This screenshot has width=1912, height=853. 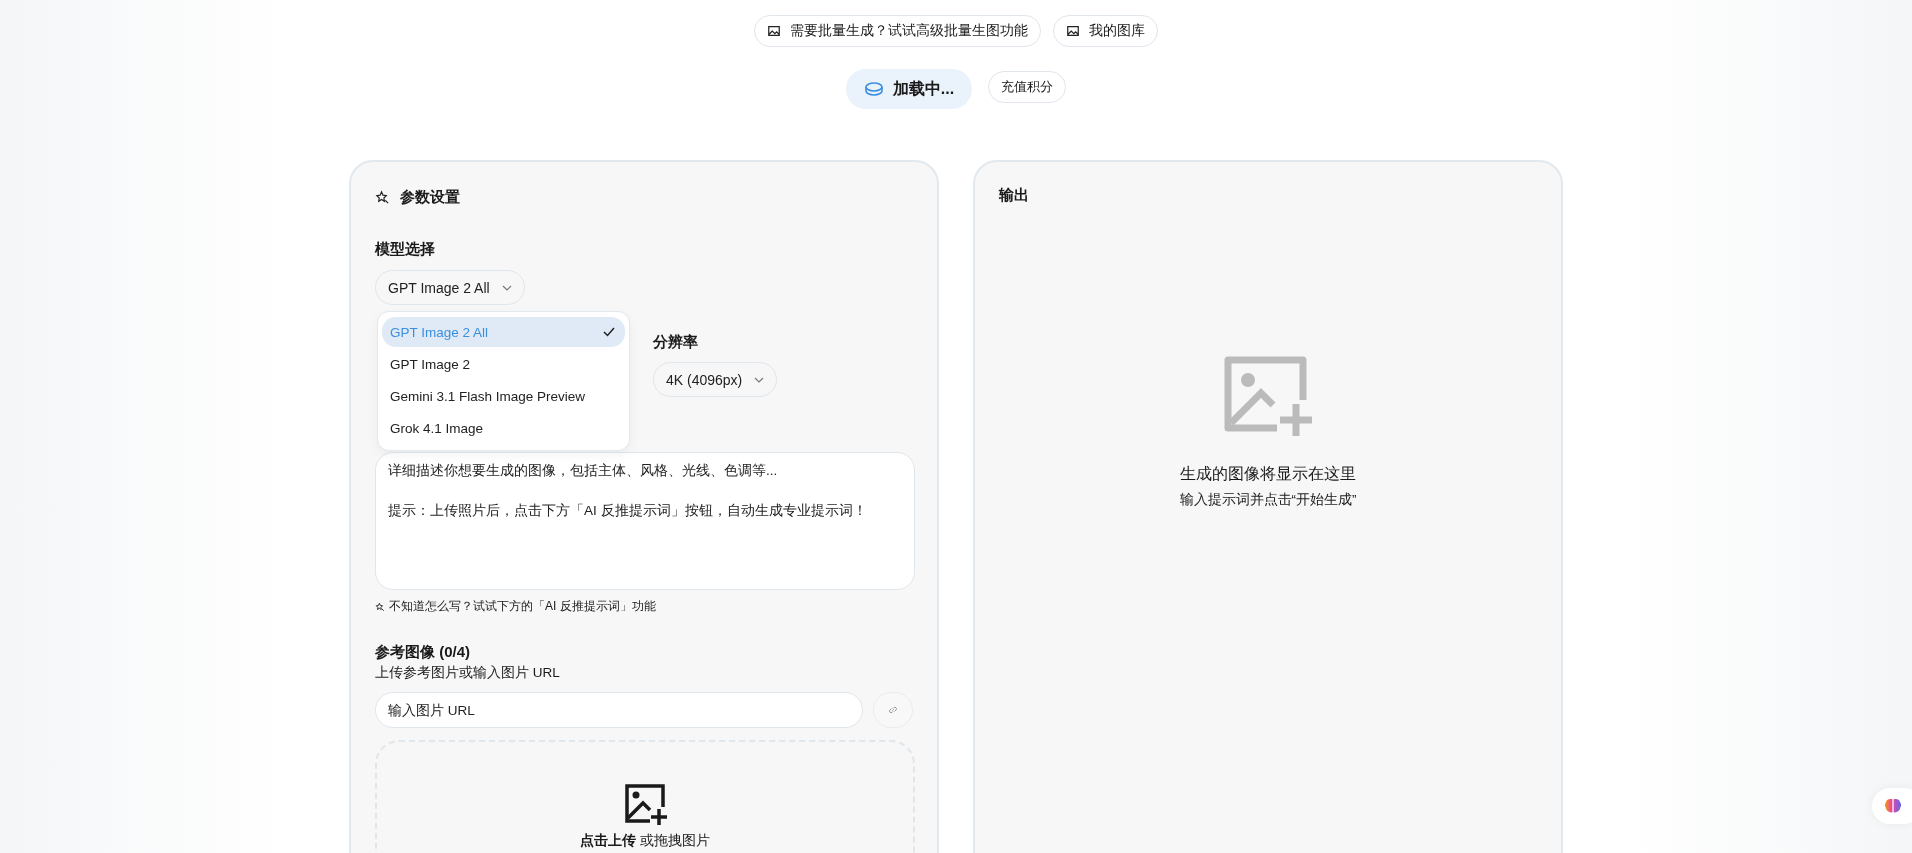 I want to click on top-link-button: 需要批量生成？试试高级批量生图功能, so click(x=897, y=31).